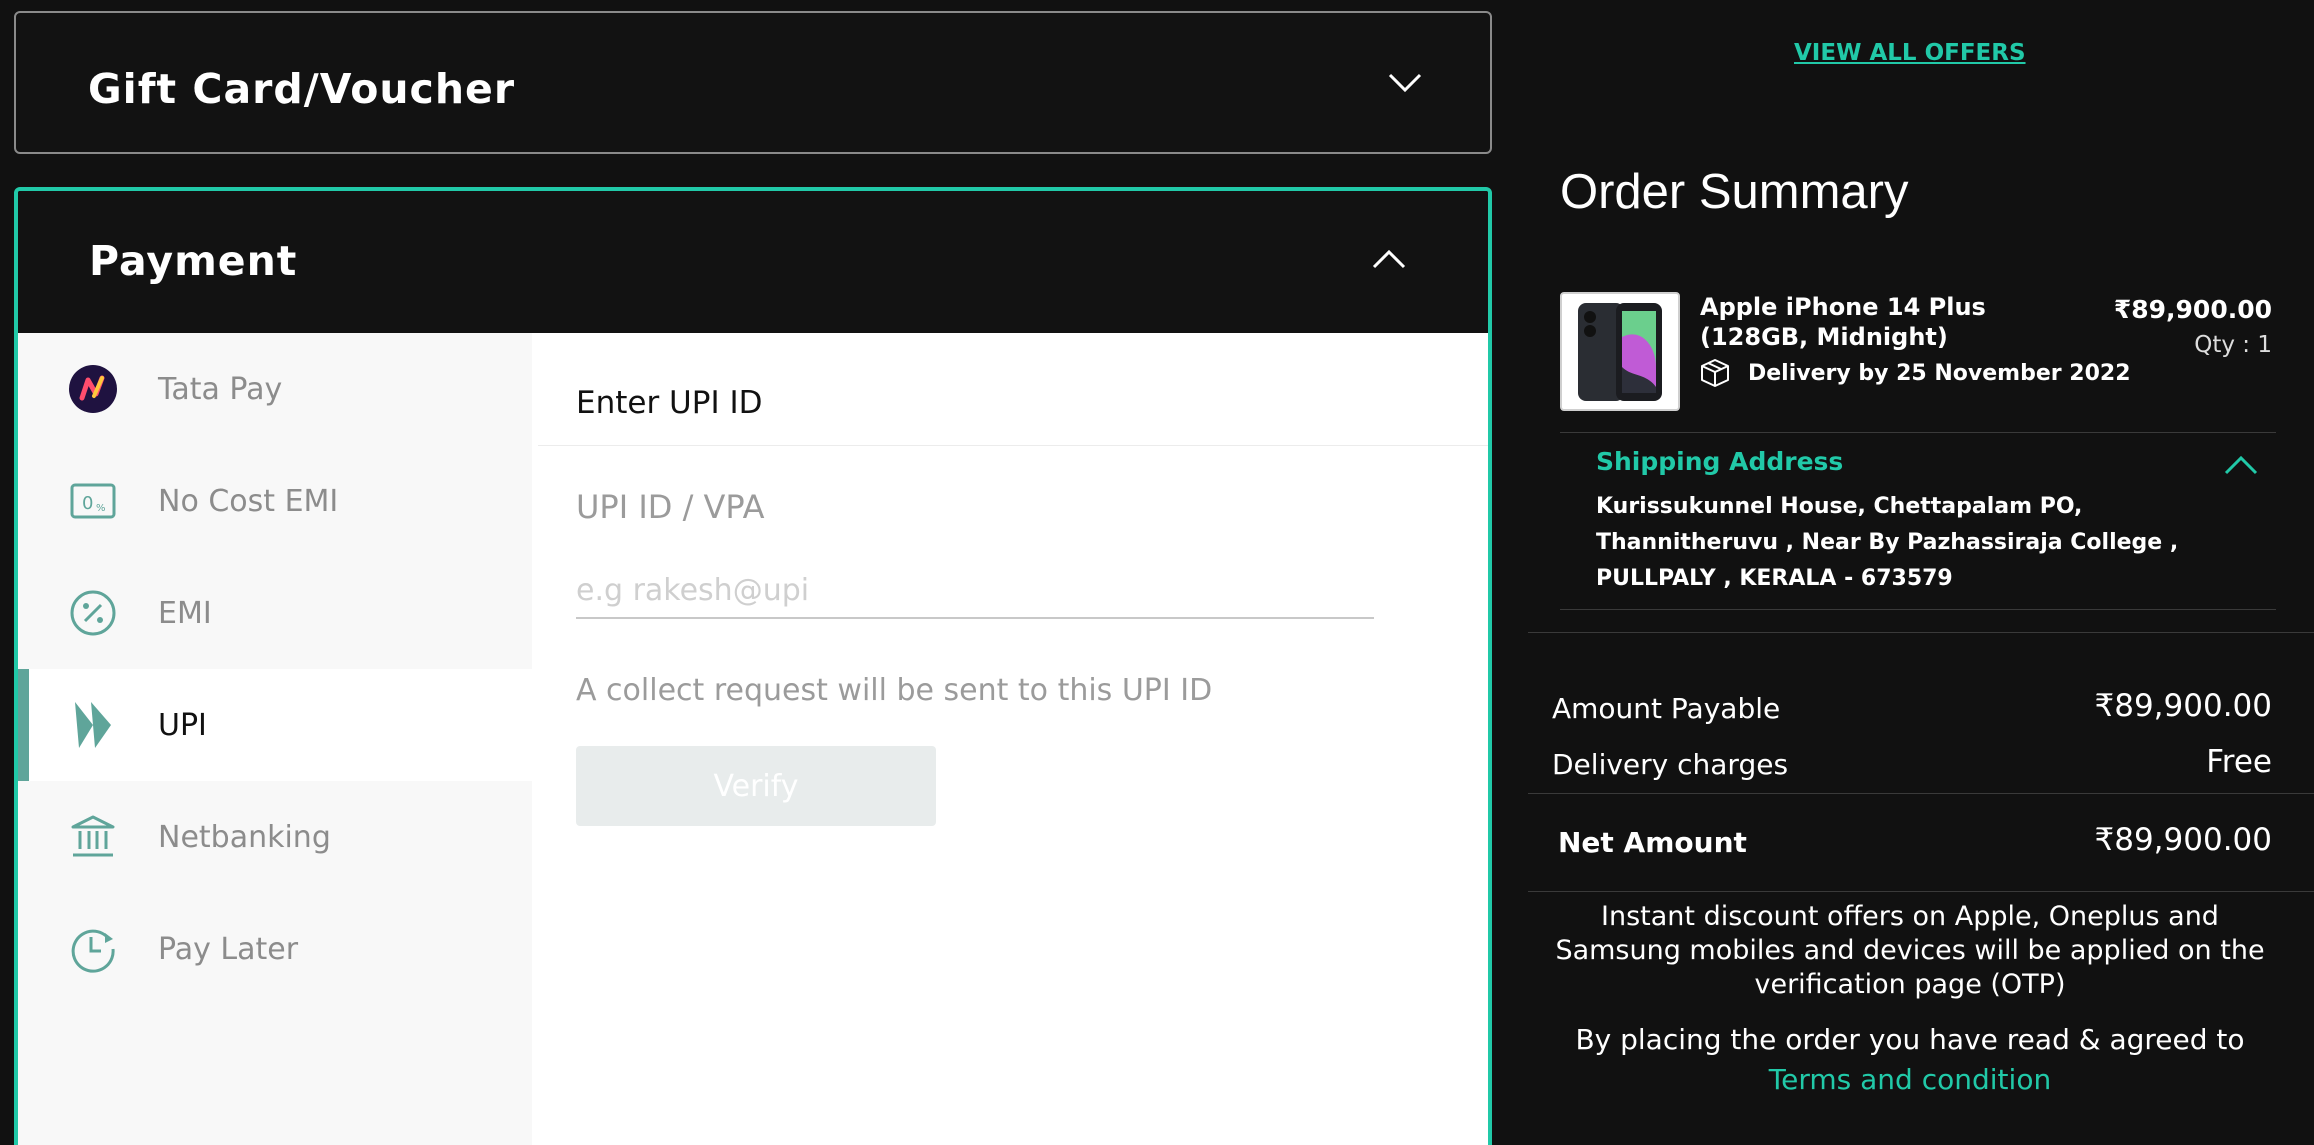  What do you see at coordinates (220, 389) in the screenshot?
I see `payment-method-label: Tata Pay` at bounding box center [220, 389].